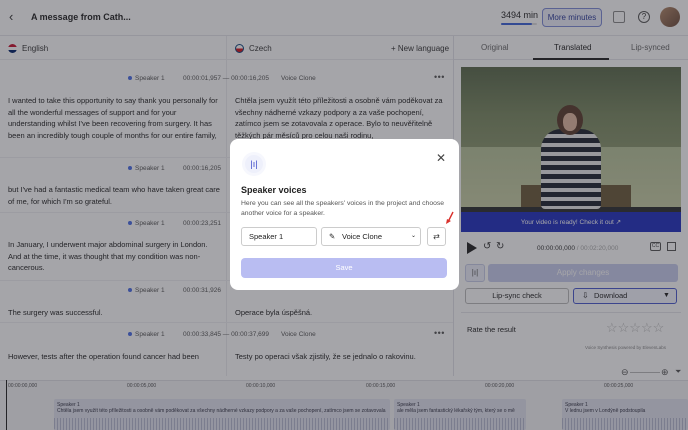 This screenshot has width=688, height=430. I want to click on voice-clone-icon: ✎, so click(332, 236).